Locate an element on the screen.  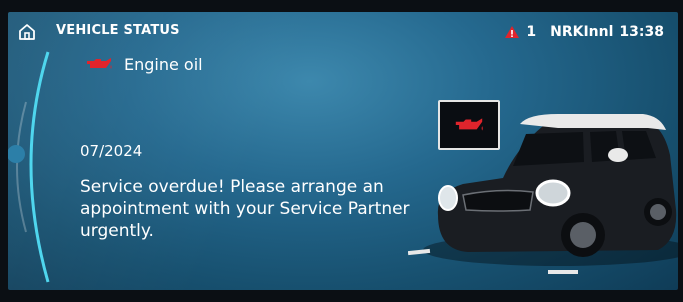
clock: 13:38 is located at coordinates (641, 32).